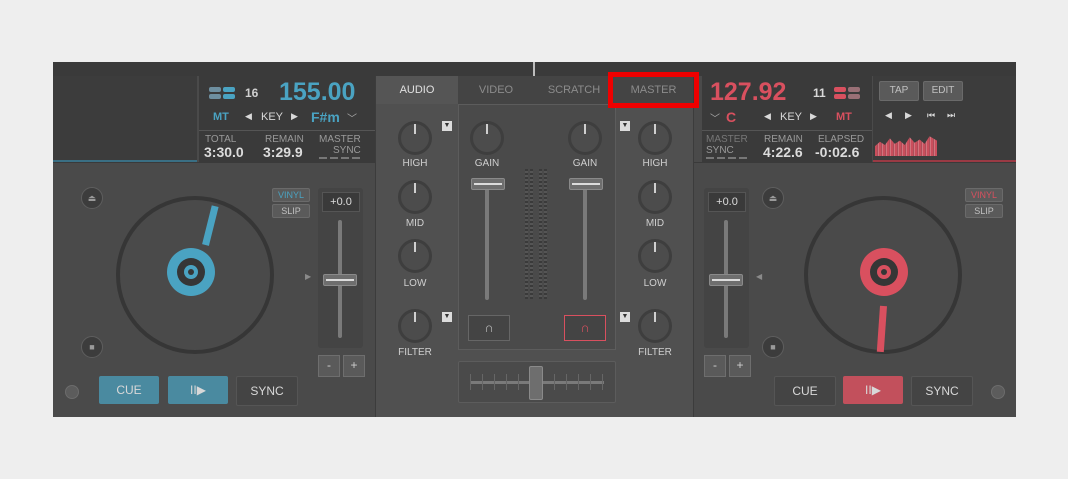  I want to click on left-high-label: HIGH, so click(415, 163).